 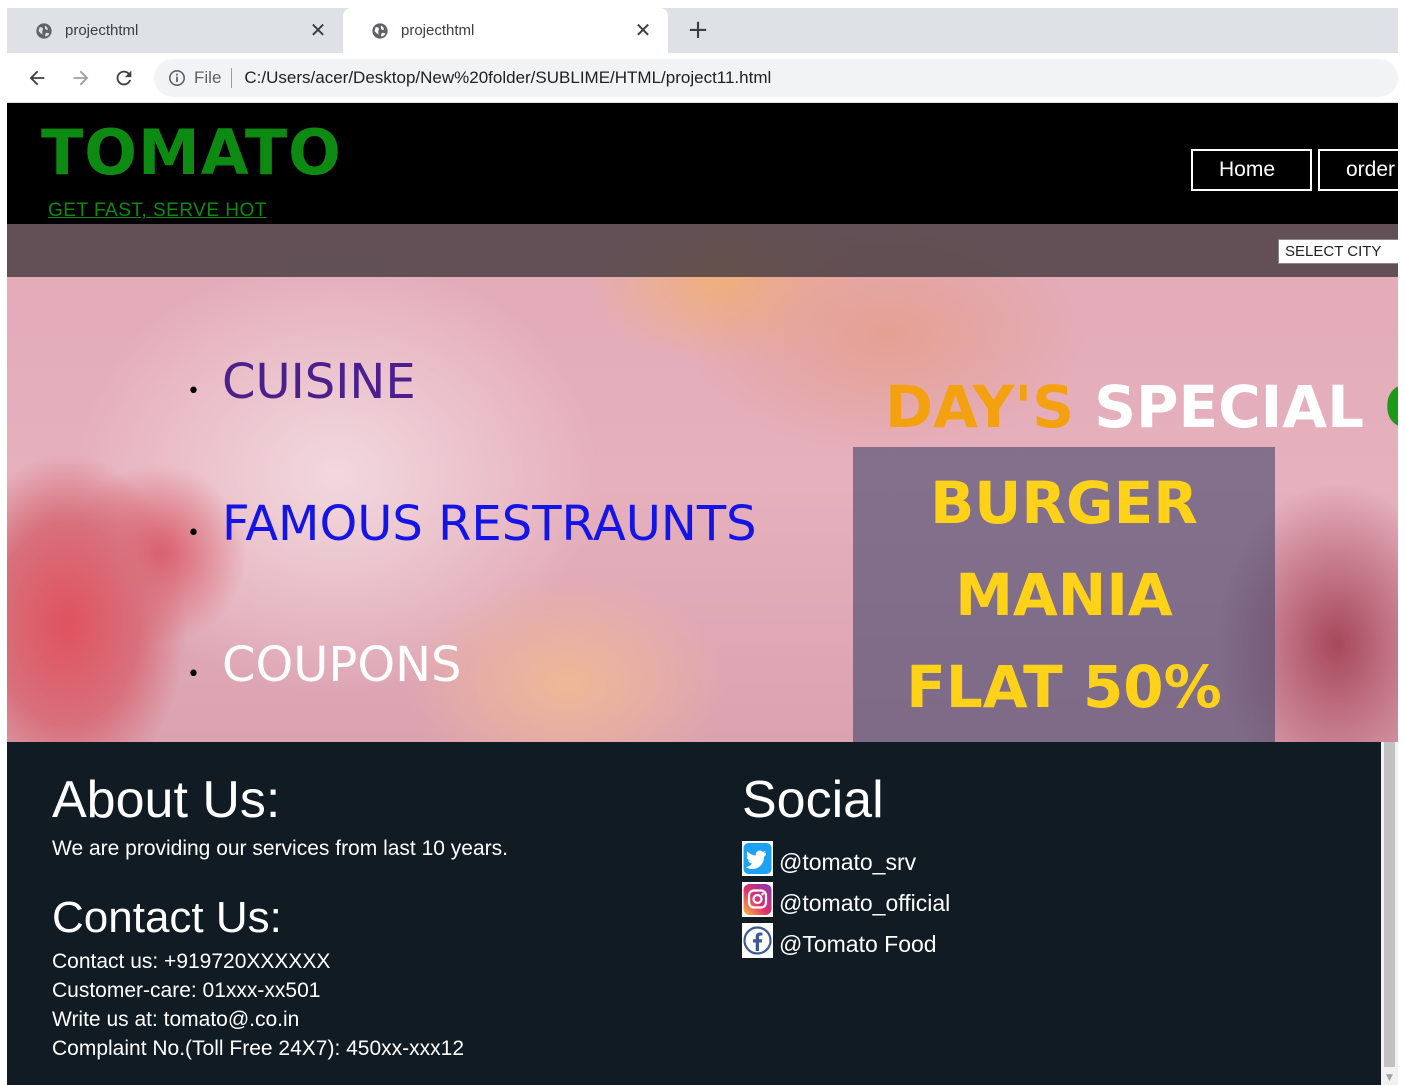 I want to click on menu-item-famous-restraunts: • FAMOUS RESTRAUNTS, so click(x=472, y=524).